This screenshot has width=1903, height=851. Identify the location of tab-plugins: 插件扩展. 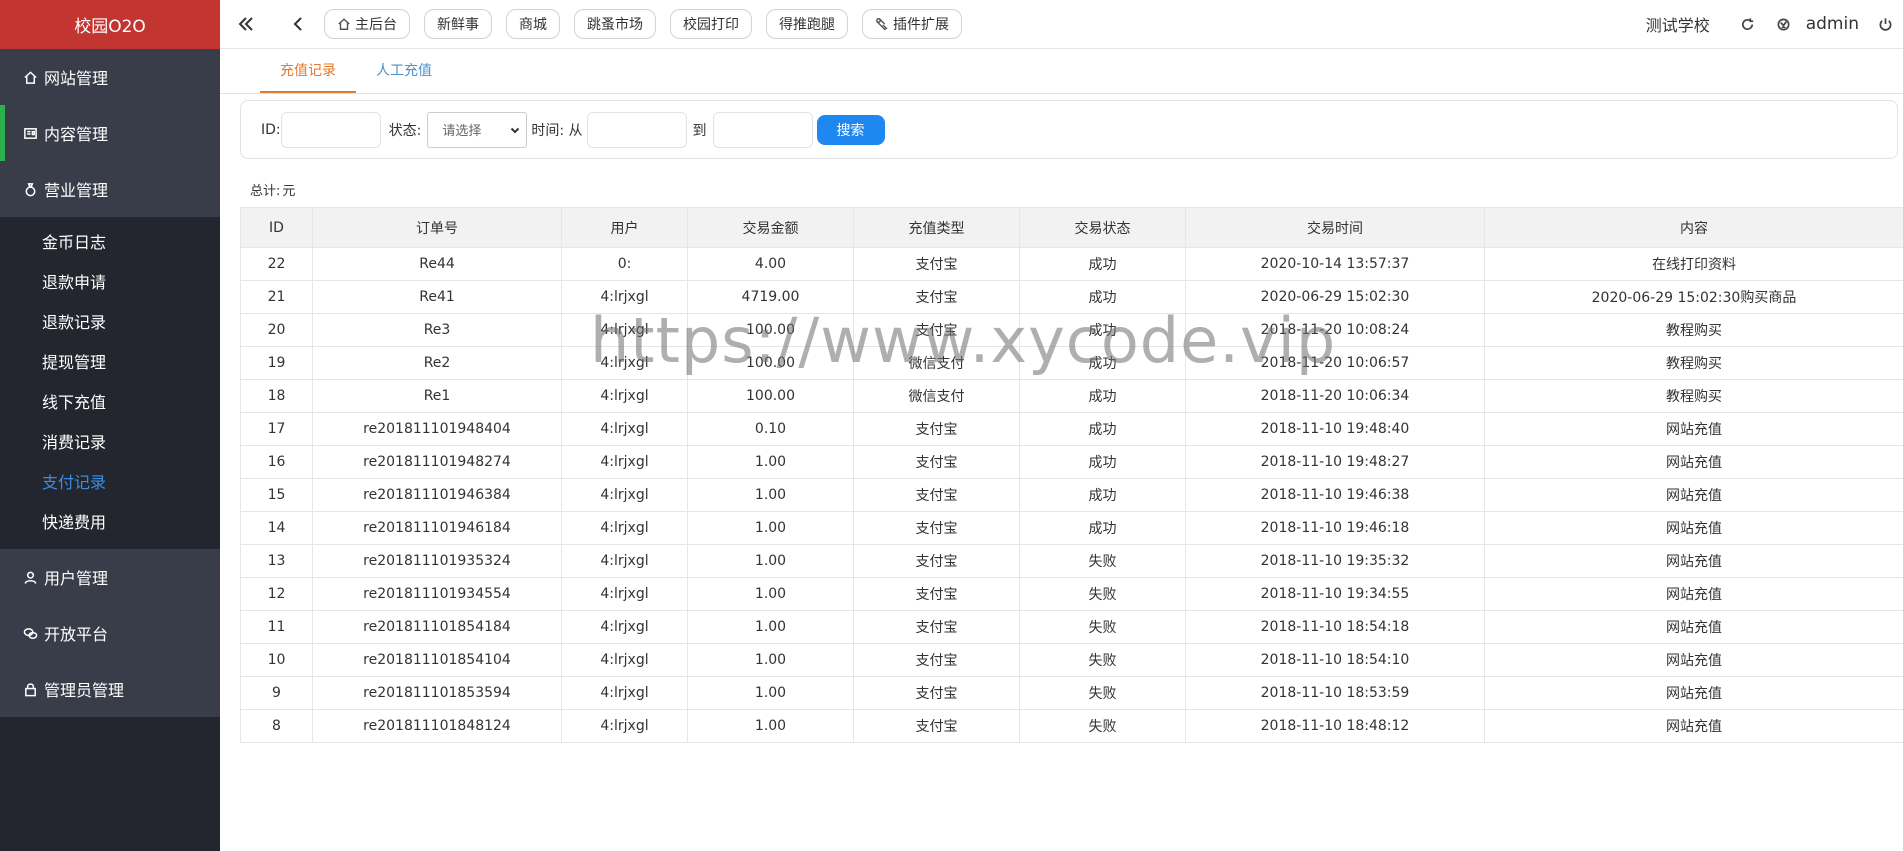
(912, 24).